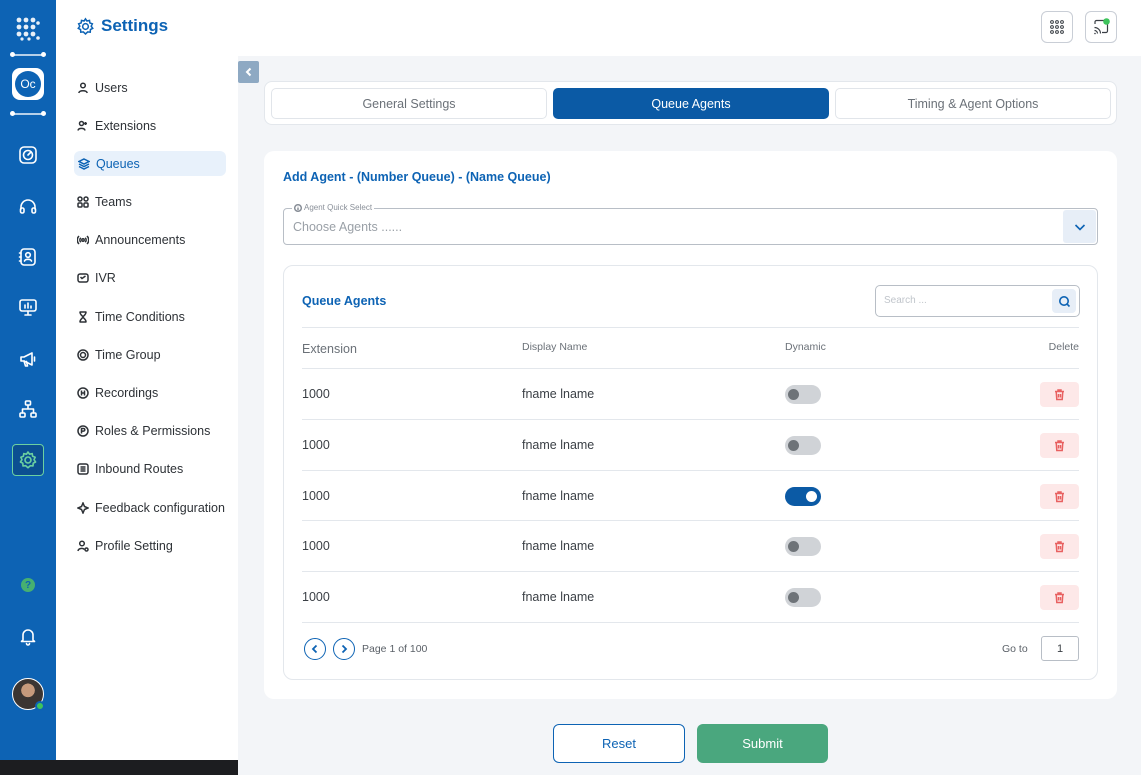 This screenshot has height=775, width=1141. What do you see at coordinates (333, 207) in the screenshot?
I see `select-label: Agent Quick Select` at bounding box center [333, 207].